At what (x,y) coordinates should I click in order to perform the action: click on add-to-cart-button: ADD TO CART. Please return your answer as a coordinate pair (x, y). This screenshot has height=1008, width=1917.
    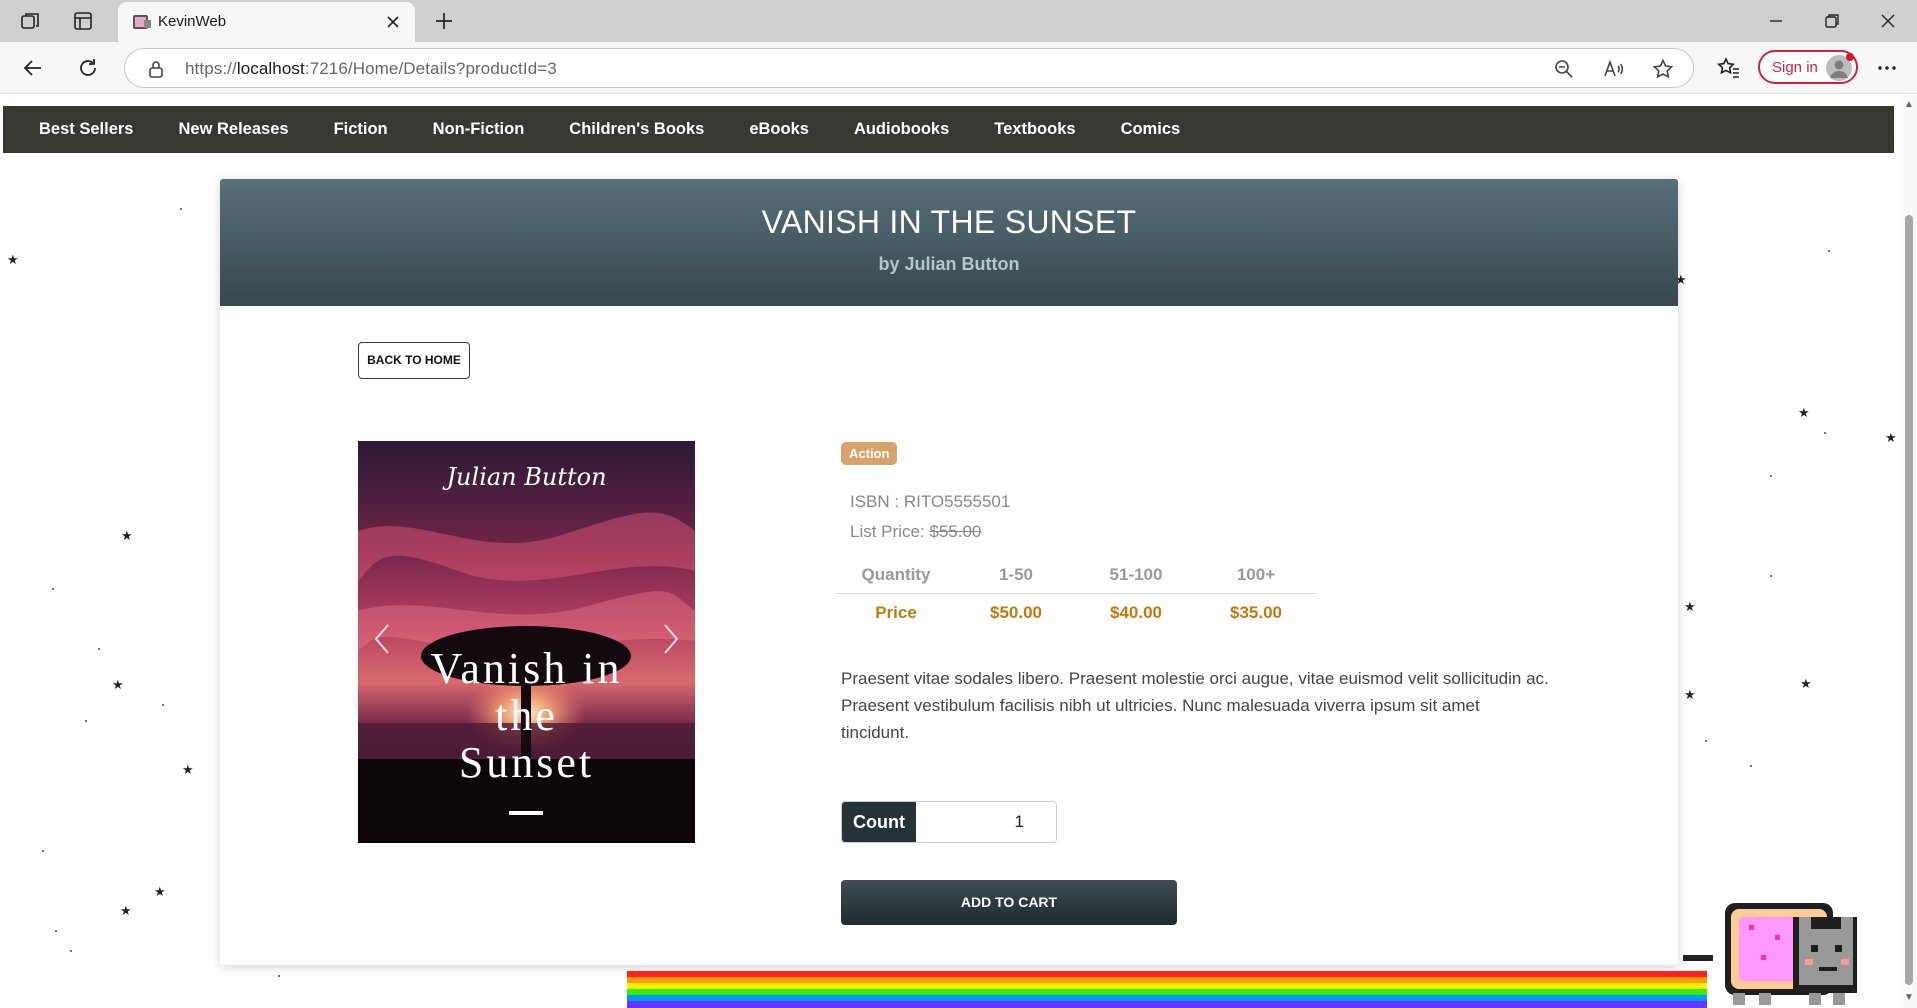
    Looking at the image, I should click on (1009, 902).